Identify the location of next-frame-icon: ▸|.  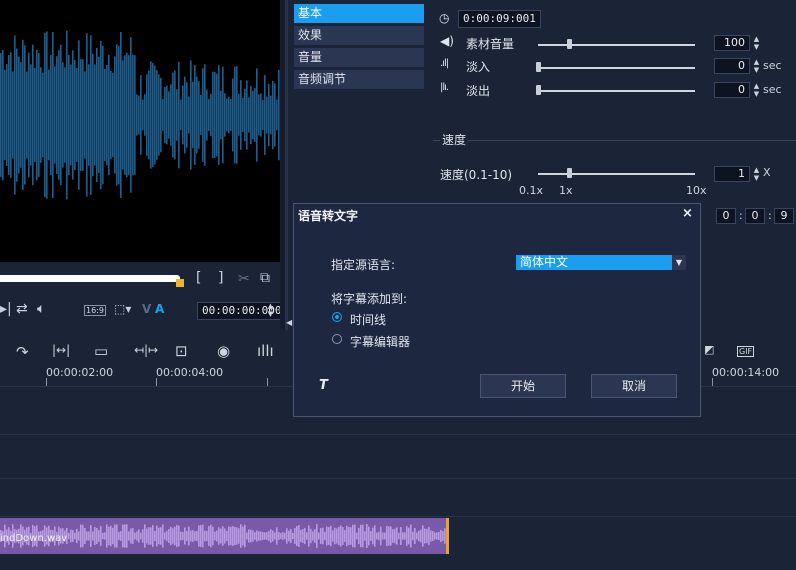
(6, 309).